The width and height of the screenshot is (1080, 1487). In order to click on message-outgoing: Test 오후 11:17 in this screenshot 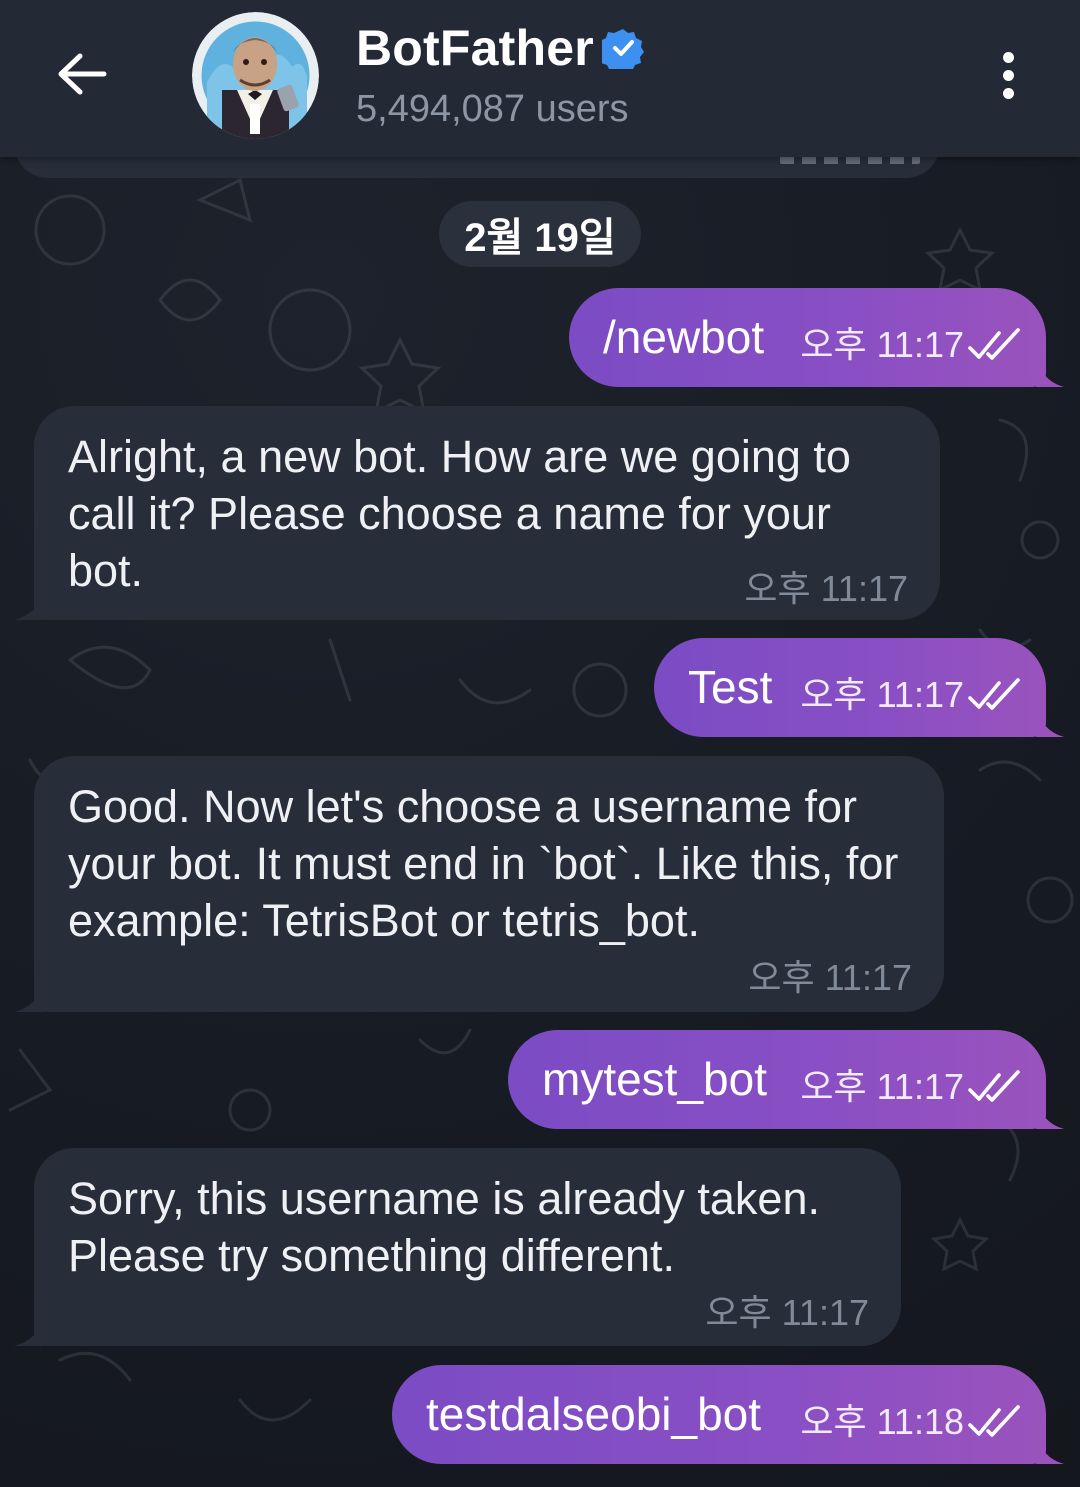, I will do `click(850, 687)`.